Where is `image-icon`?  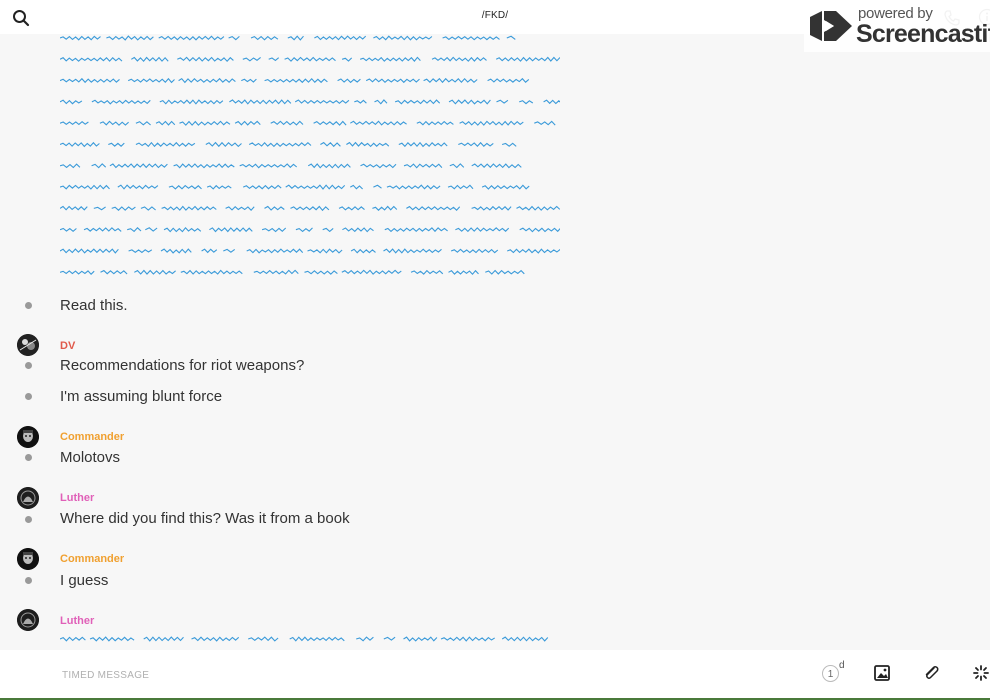
image-icon is located at coordinates (882, 673).